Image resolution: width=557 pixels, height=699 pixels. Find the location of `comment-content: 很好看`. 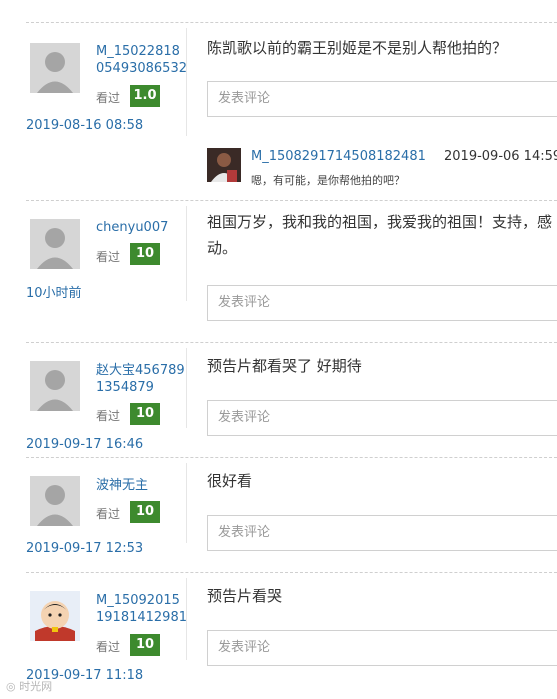

comment-content: 很好看 is located at coordinates (230, 481).